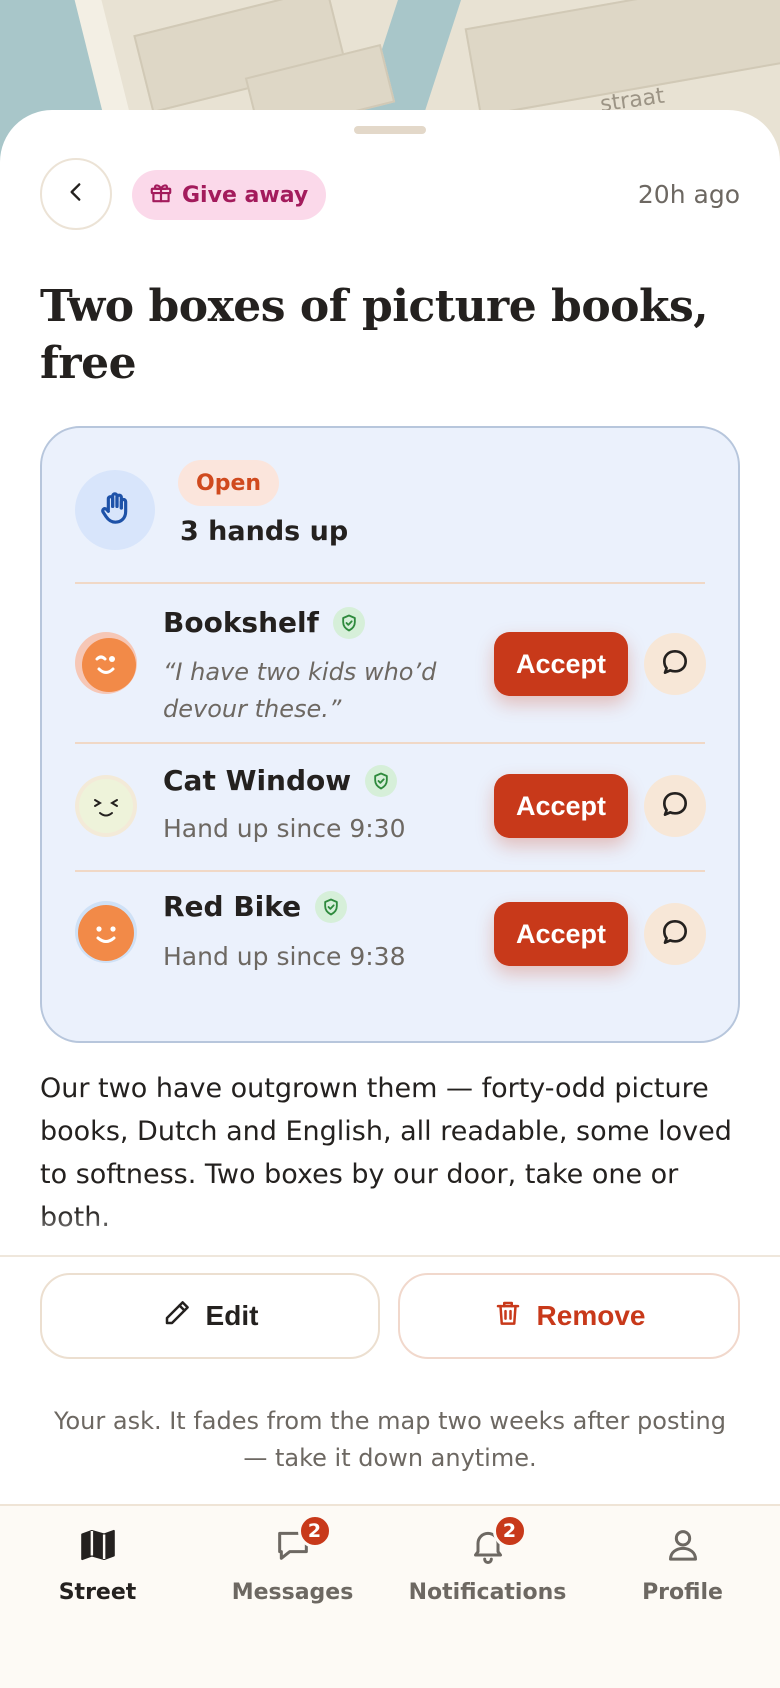 This screenshot has height=1688, width=780. Describe the element at coordinates (487, 1569) in the screenshot. I see `tab-notifications: 2 Notifications` at that location.